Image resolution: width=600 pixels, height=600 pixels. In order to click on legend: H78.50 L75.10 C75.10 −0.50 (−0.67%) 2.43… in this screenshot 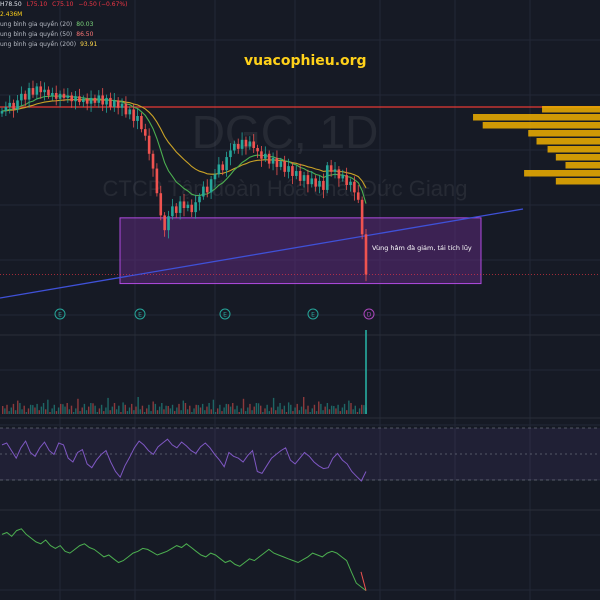, I will do `click(63, 25)`.